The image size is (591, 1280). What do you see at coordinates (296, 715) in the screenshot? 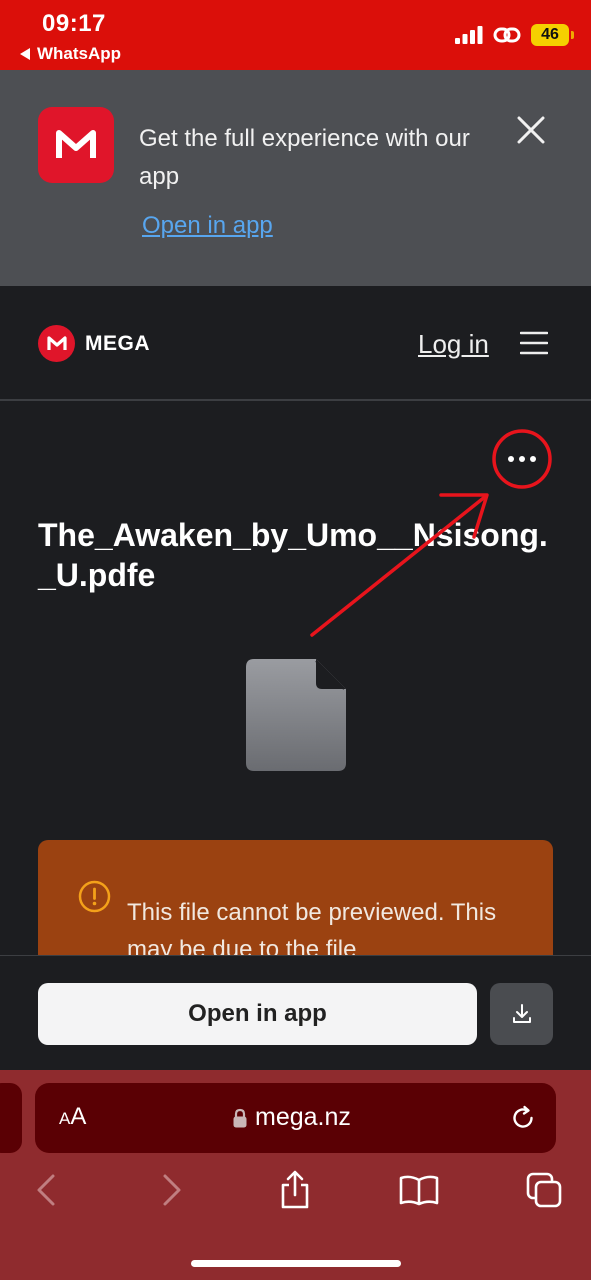
I see `document-file-icon` at bounding box center [296, 715].